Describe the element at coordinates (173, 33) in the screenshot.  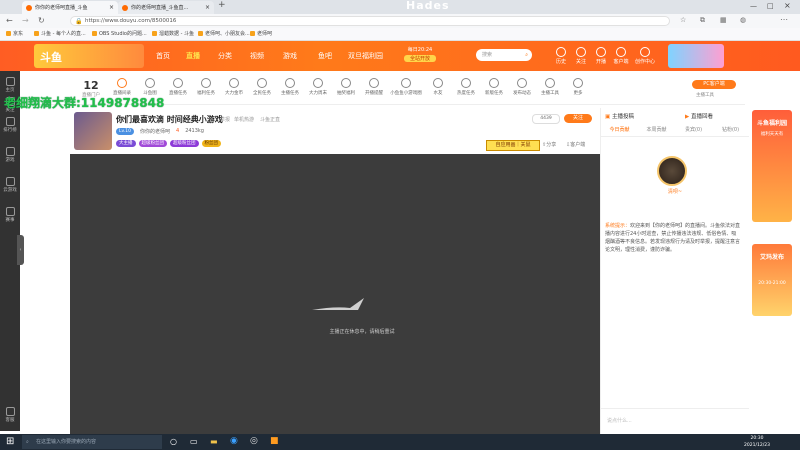
I see `bookmark-item: 溜蜡数据 - 斗鱼` at that location.